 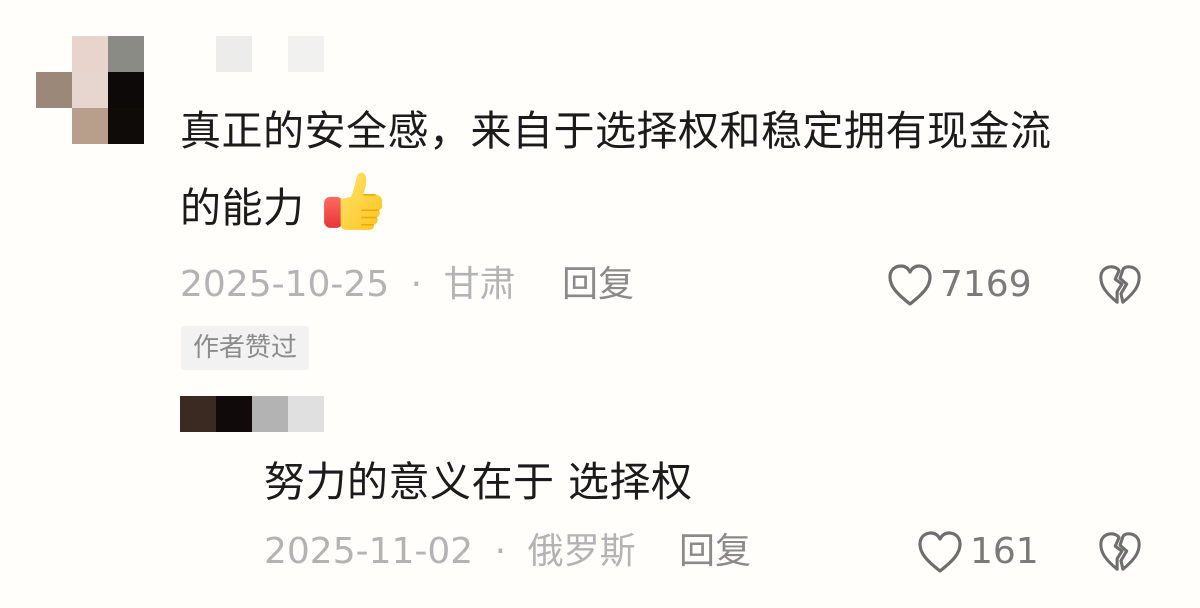 I want to click on like-count: 7169, so click(x=986, y=284).